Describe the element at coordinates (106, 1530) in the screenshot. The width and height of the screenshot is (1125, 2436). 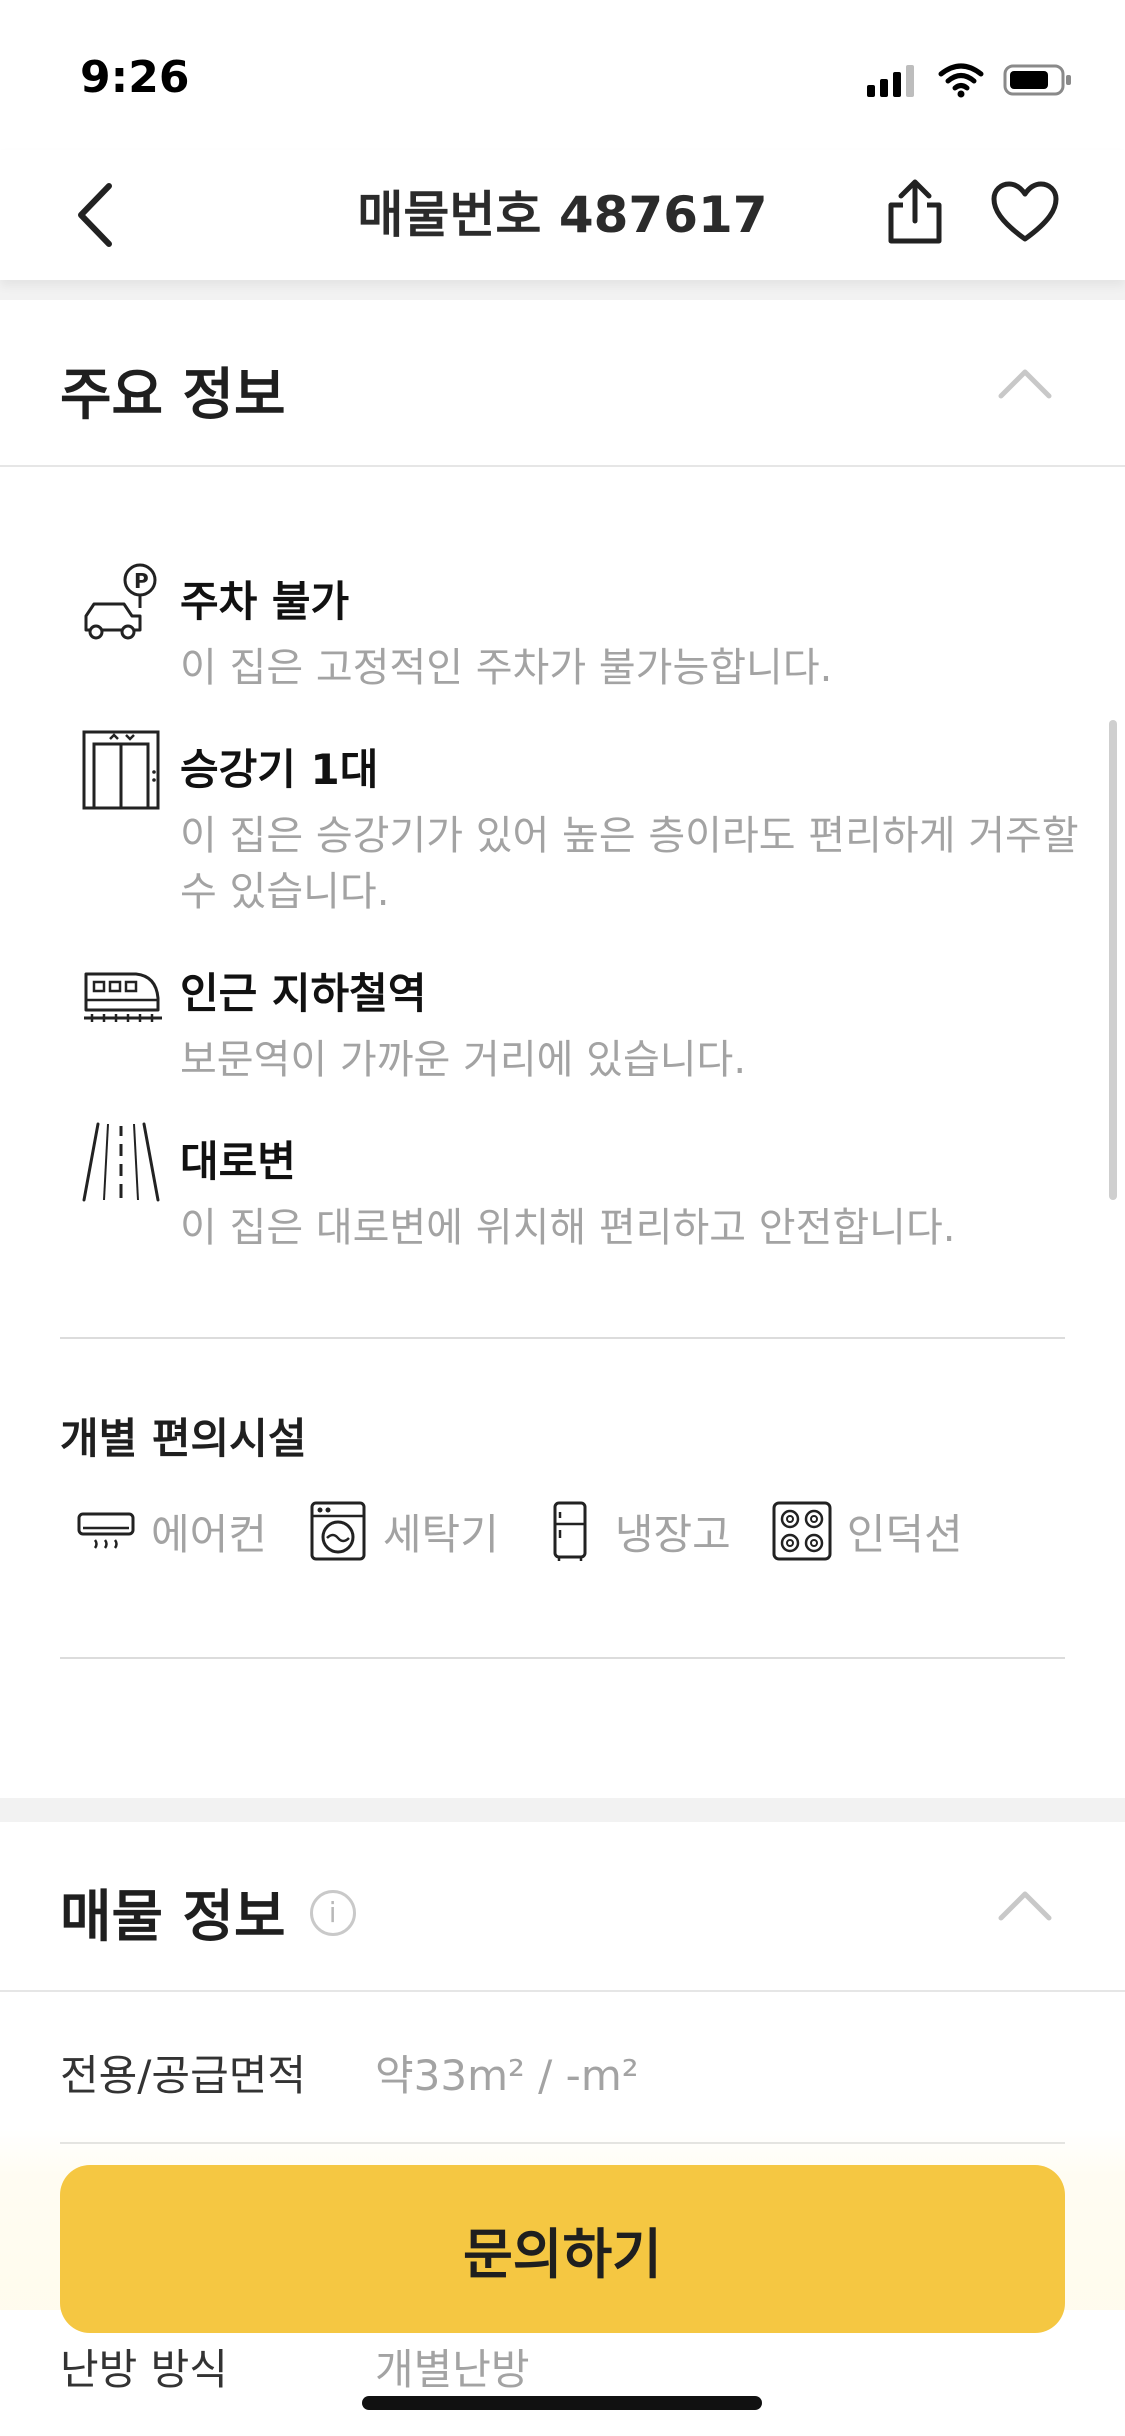
I see `air-conditioner-icon` at that location.